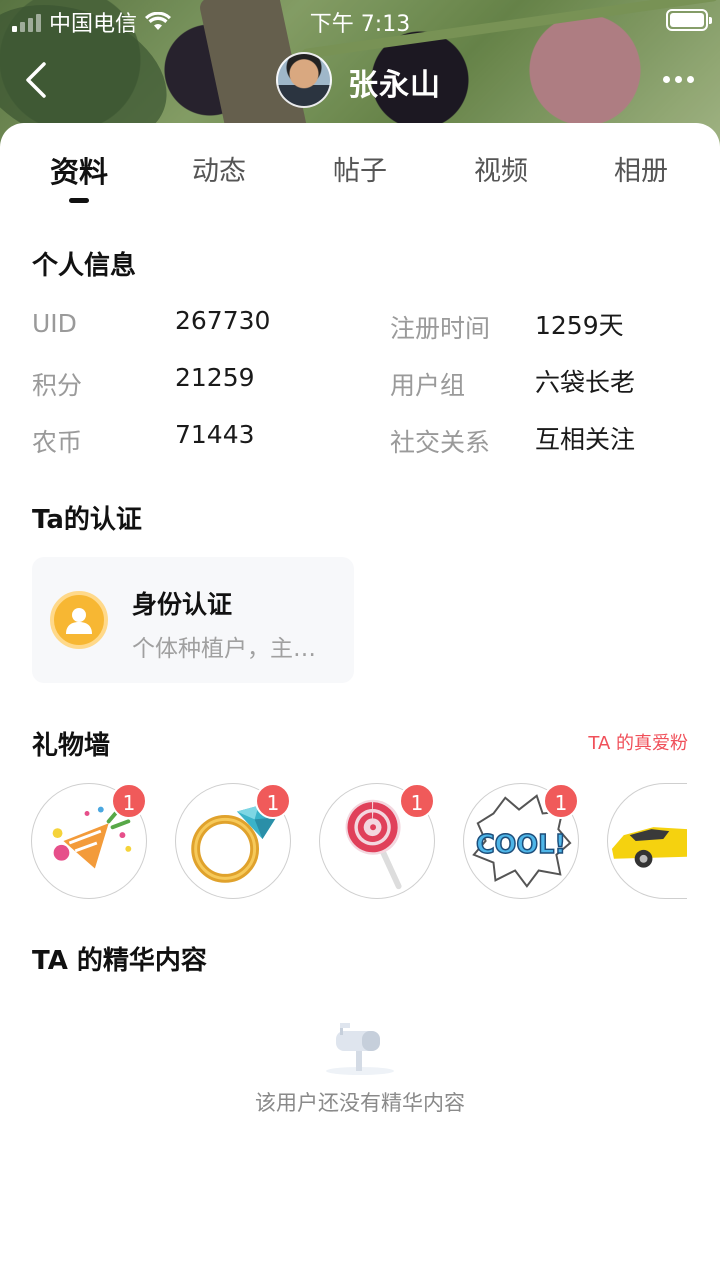 The height and width of the screenshot is (1280, 720). I want to click on user-icon, so click(79, 620).